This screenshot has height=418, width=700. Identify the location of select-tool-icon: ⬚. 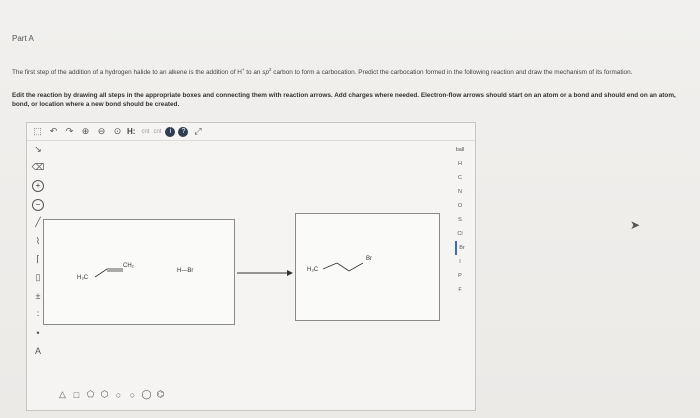
(37, 131).